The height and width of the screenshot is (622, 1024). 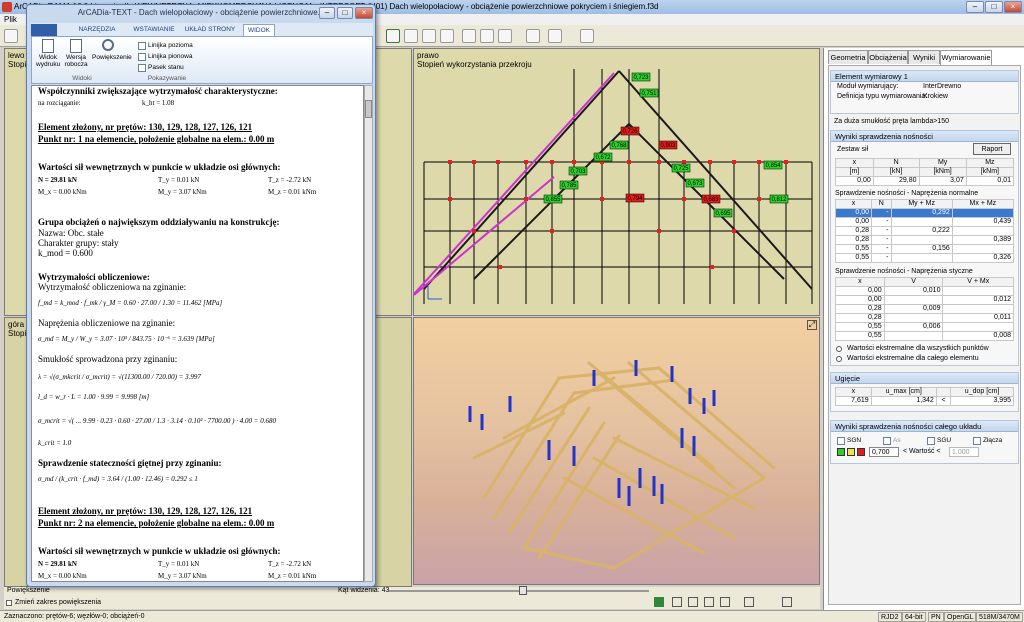 I want to click on minimize-button: –, so click(x=975, y=7).